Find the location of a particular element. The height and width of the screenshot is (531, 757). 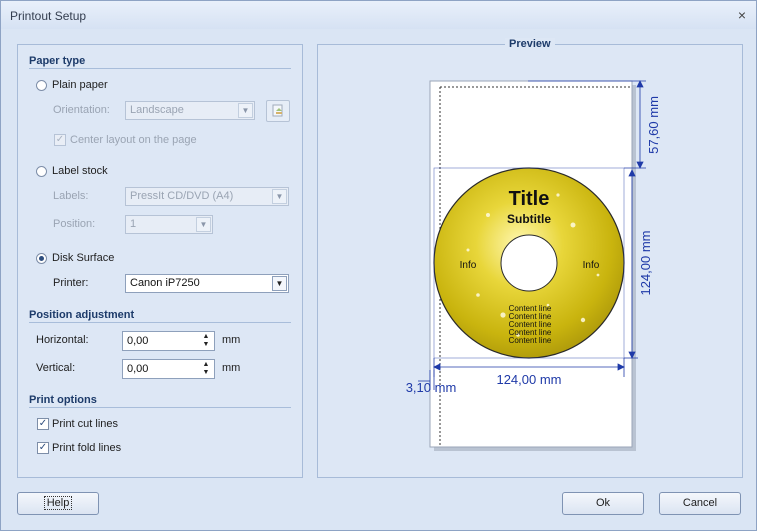

orientation-value: Landscape is located at coordinates (157, 110).